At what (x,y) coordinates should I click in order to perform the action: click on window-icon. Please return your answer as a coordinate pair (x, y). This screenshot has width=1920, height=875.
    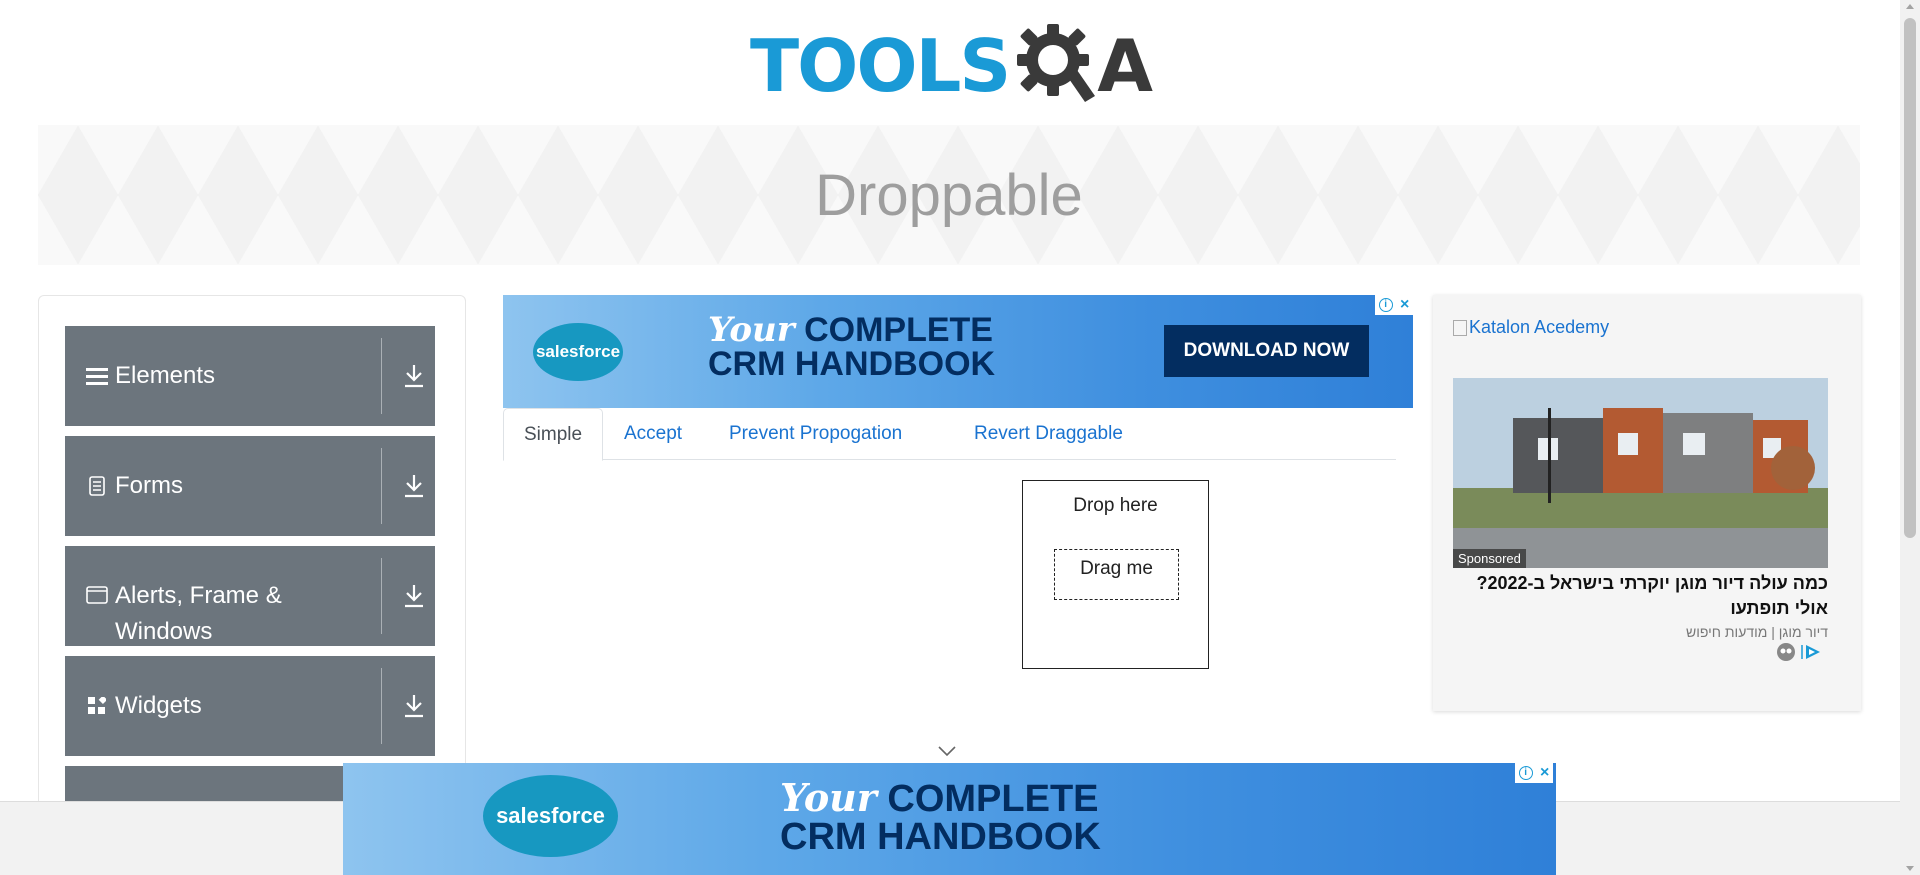
    Looking at the image, I should click on (97, 595).